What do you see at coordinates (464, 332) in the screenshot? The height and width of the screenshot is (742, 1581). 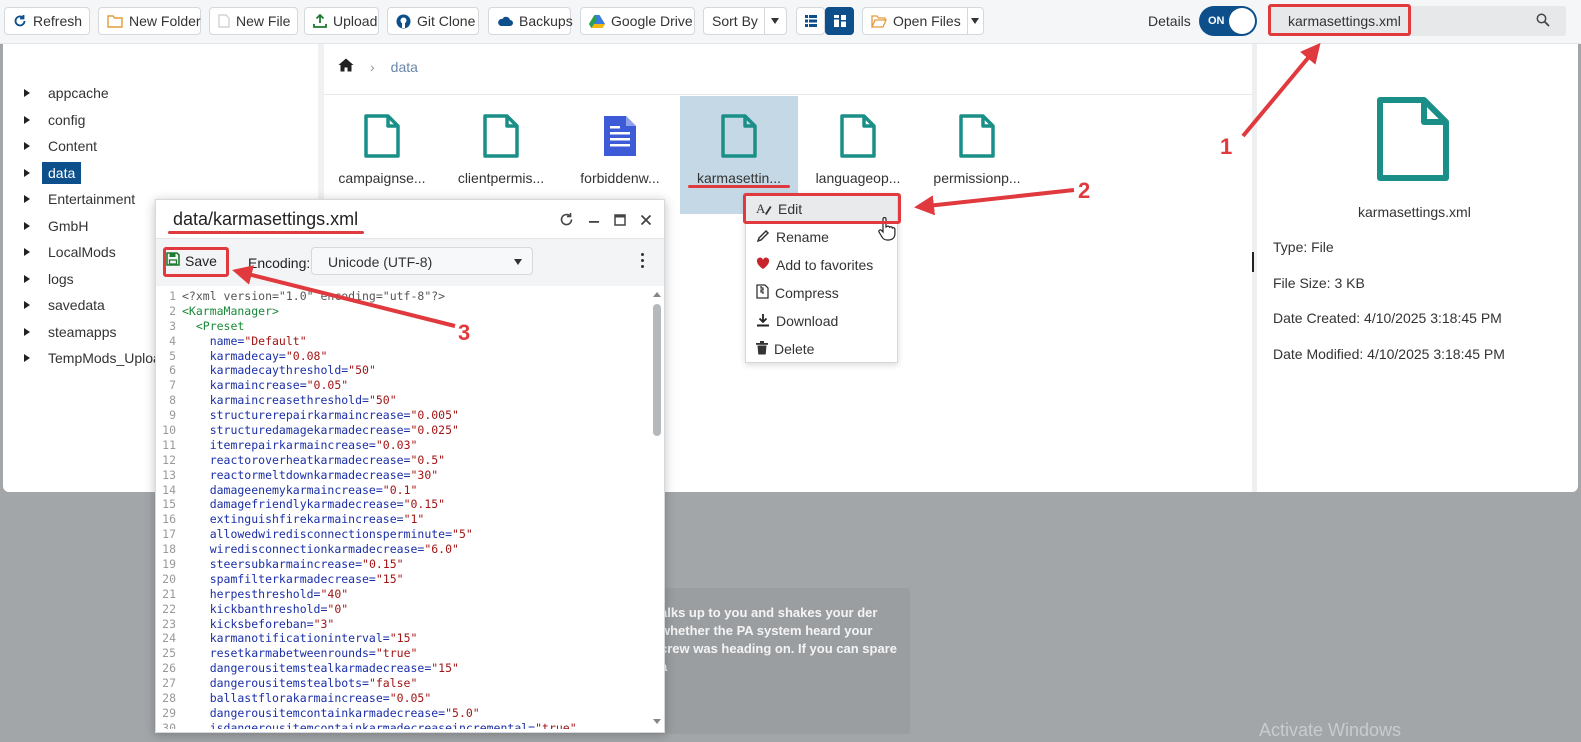 I see `annotation-number-3: 3` at bounding box center [464, 332].